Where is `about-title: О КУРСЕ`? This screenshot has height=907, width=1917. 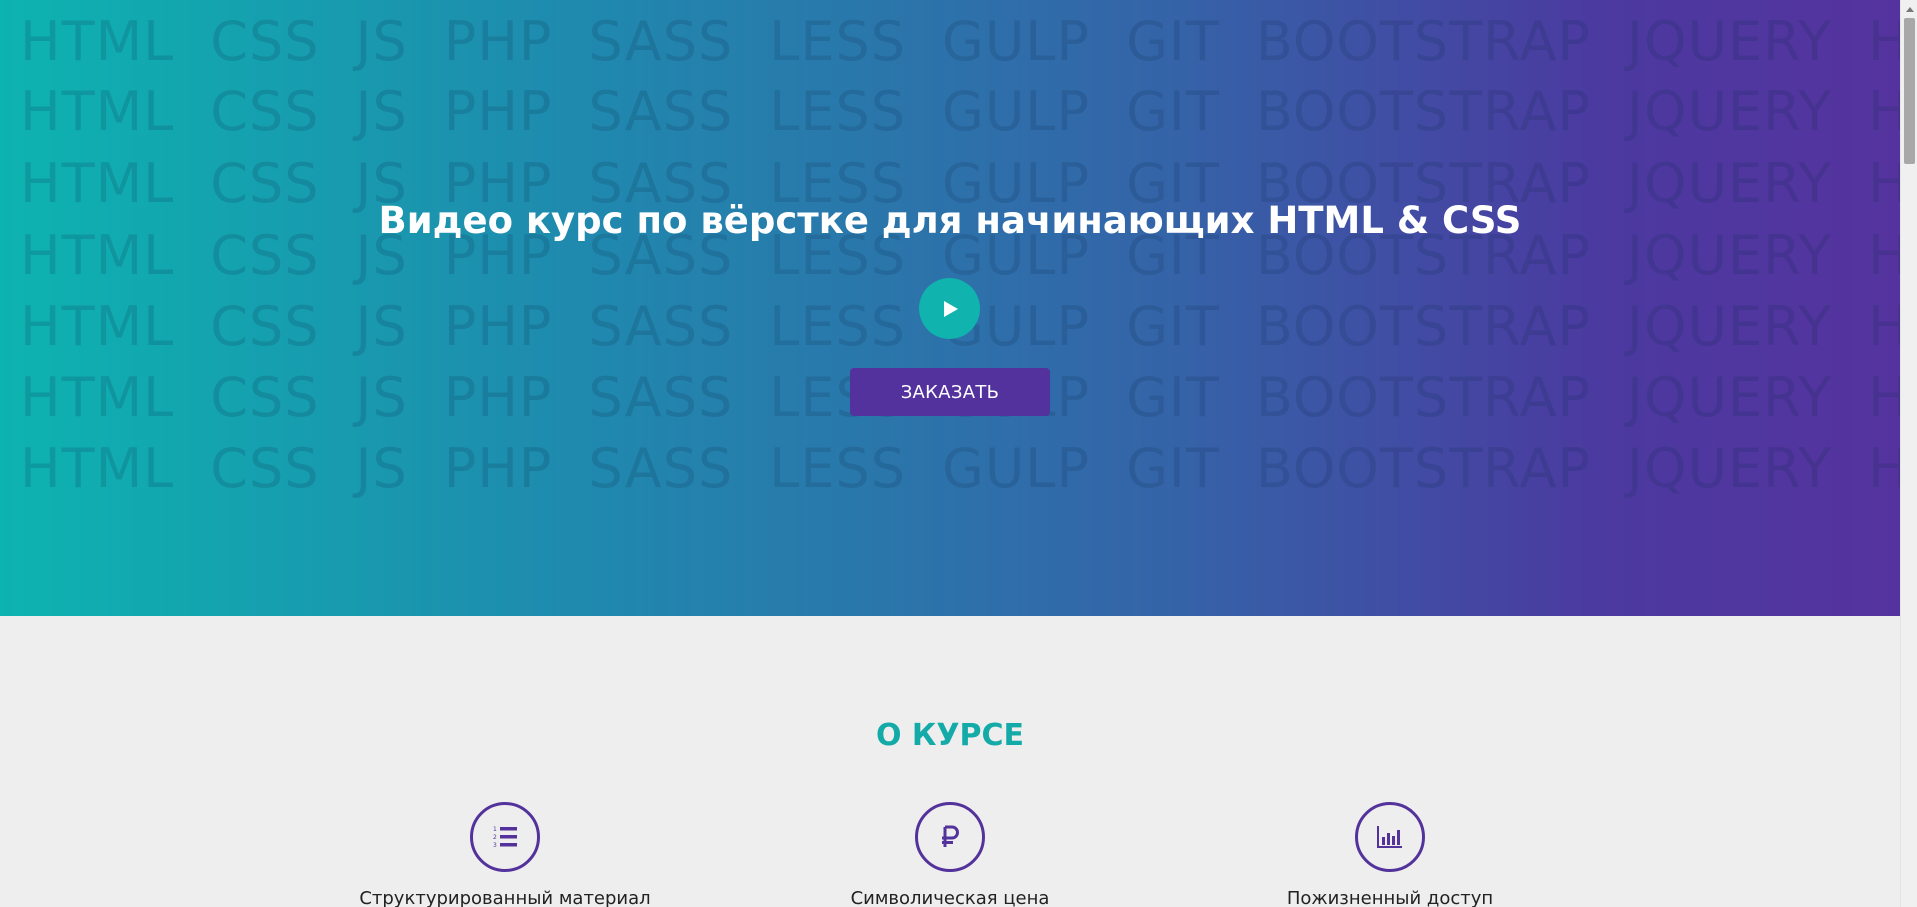
about-title: О КУРСЕ is located at coordinates (950, 735).